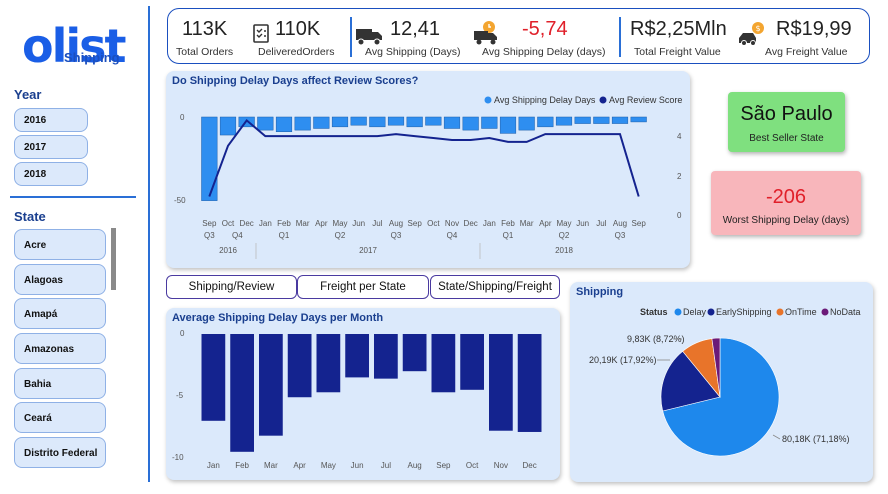  I want to click on x-tick-month: Jul, so click(601, 223).